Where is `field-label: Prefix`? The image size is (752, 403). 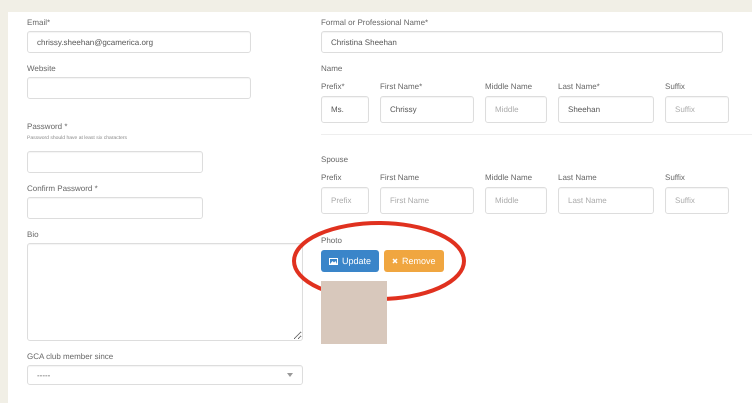
field-label: Prefix is located at coordinates (331, 177).